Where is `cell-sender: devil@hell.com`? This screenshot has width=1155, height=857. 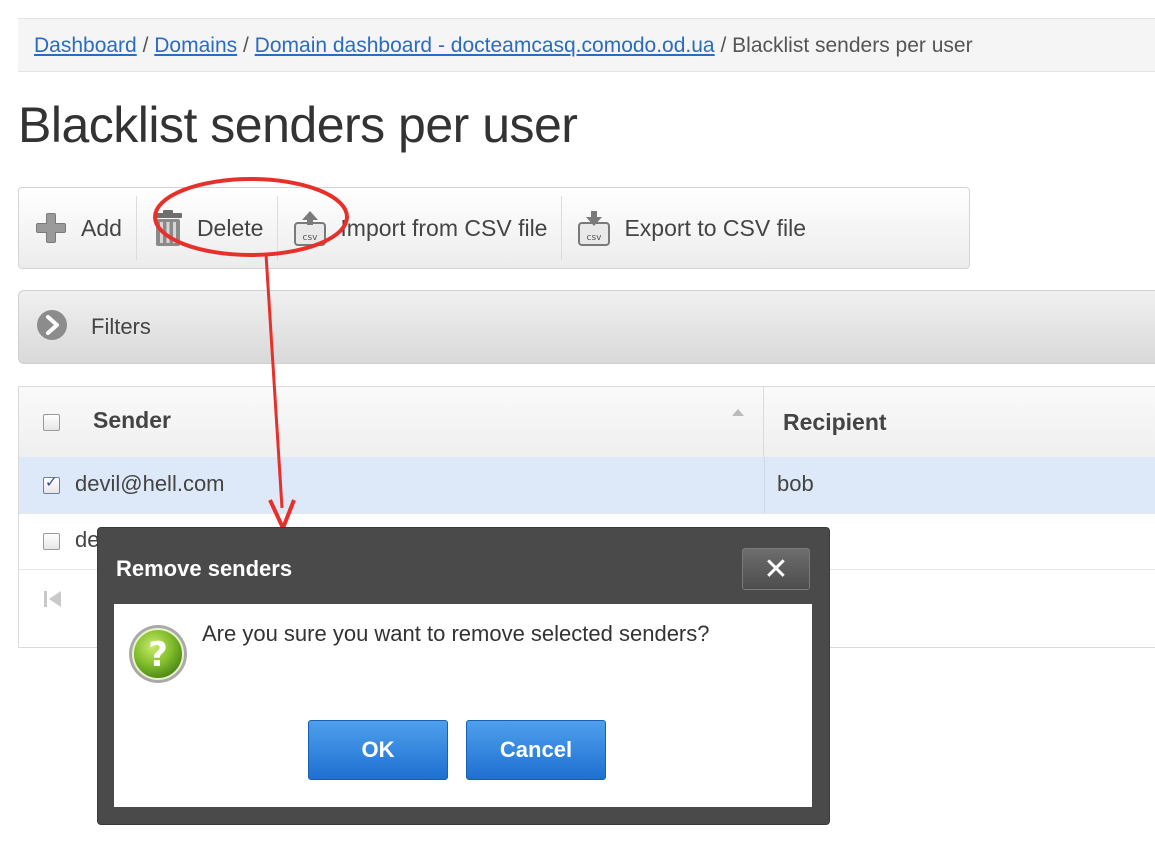
cell-sender: devil@hell.com is located at coordinates (150, 483).